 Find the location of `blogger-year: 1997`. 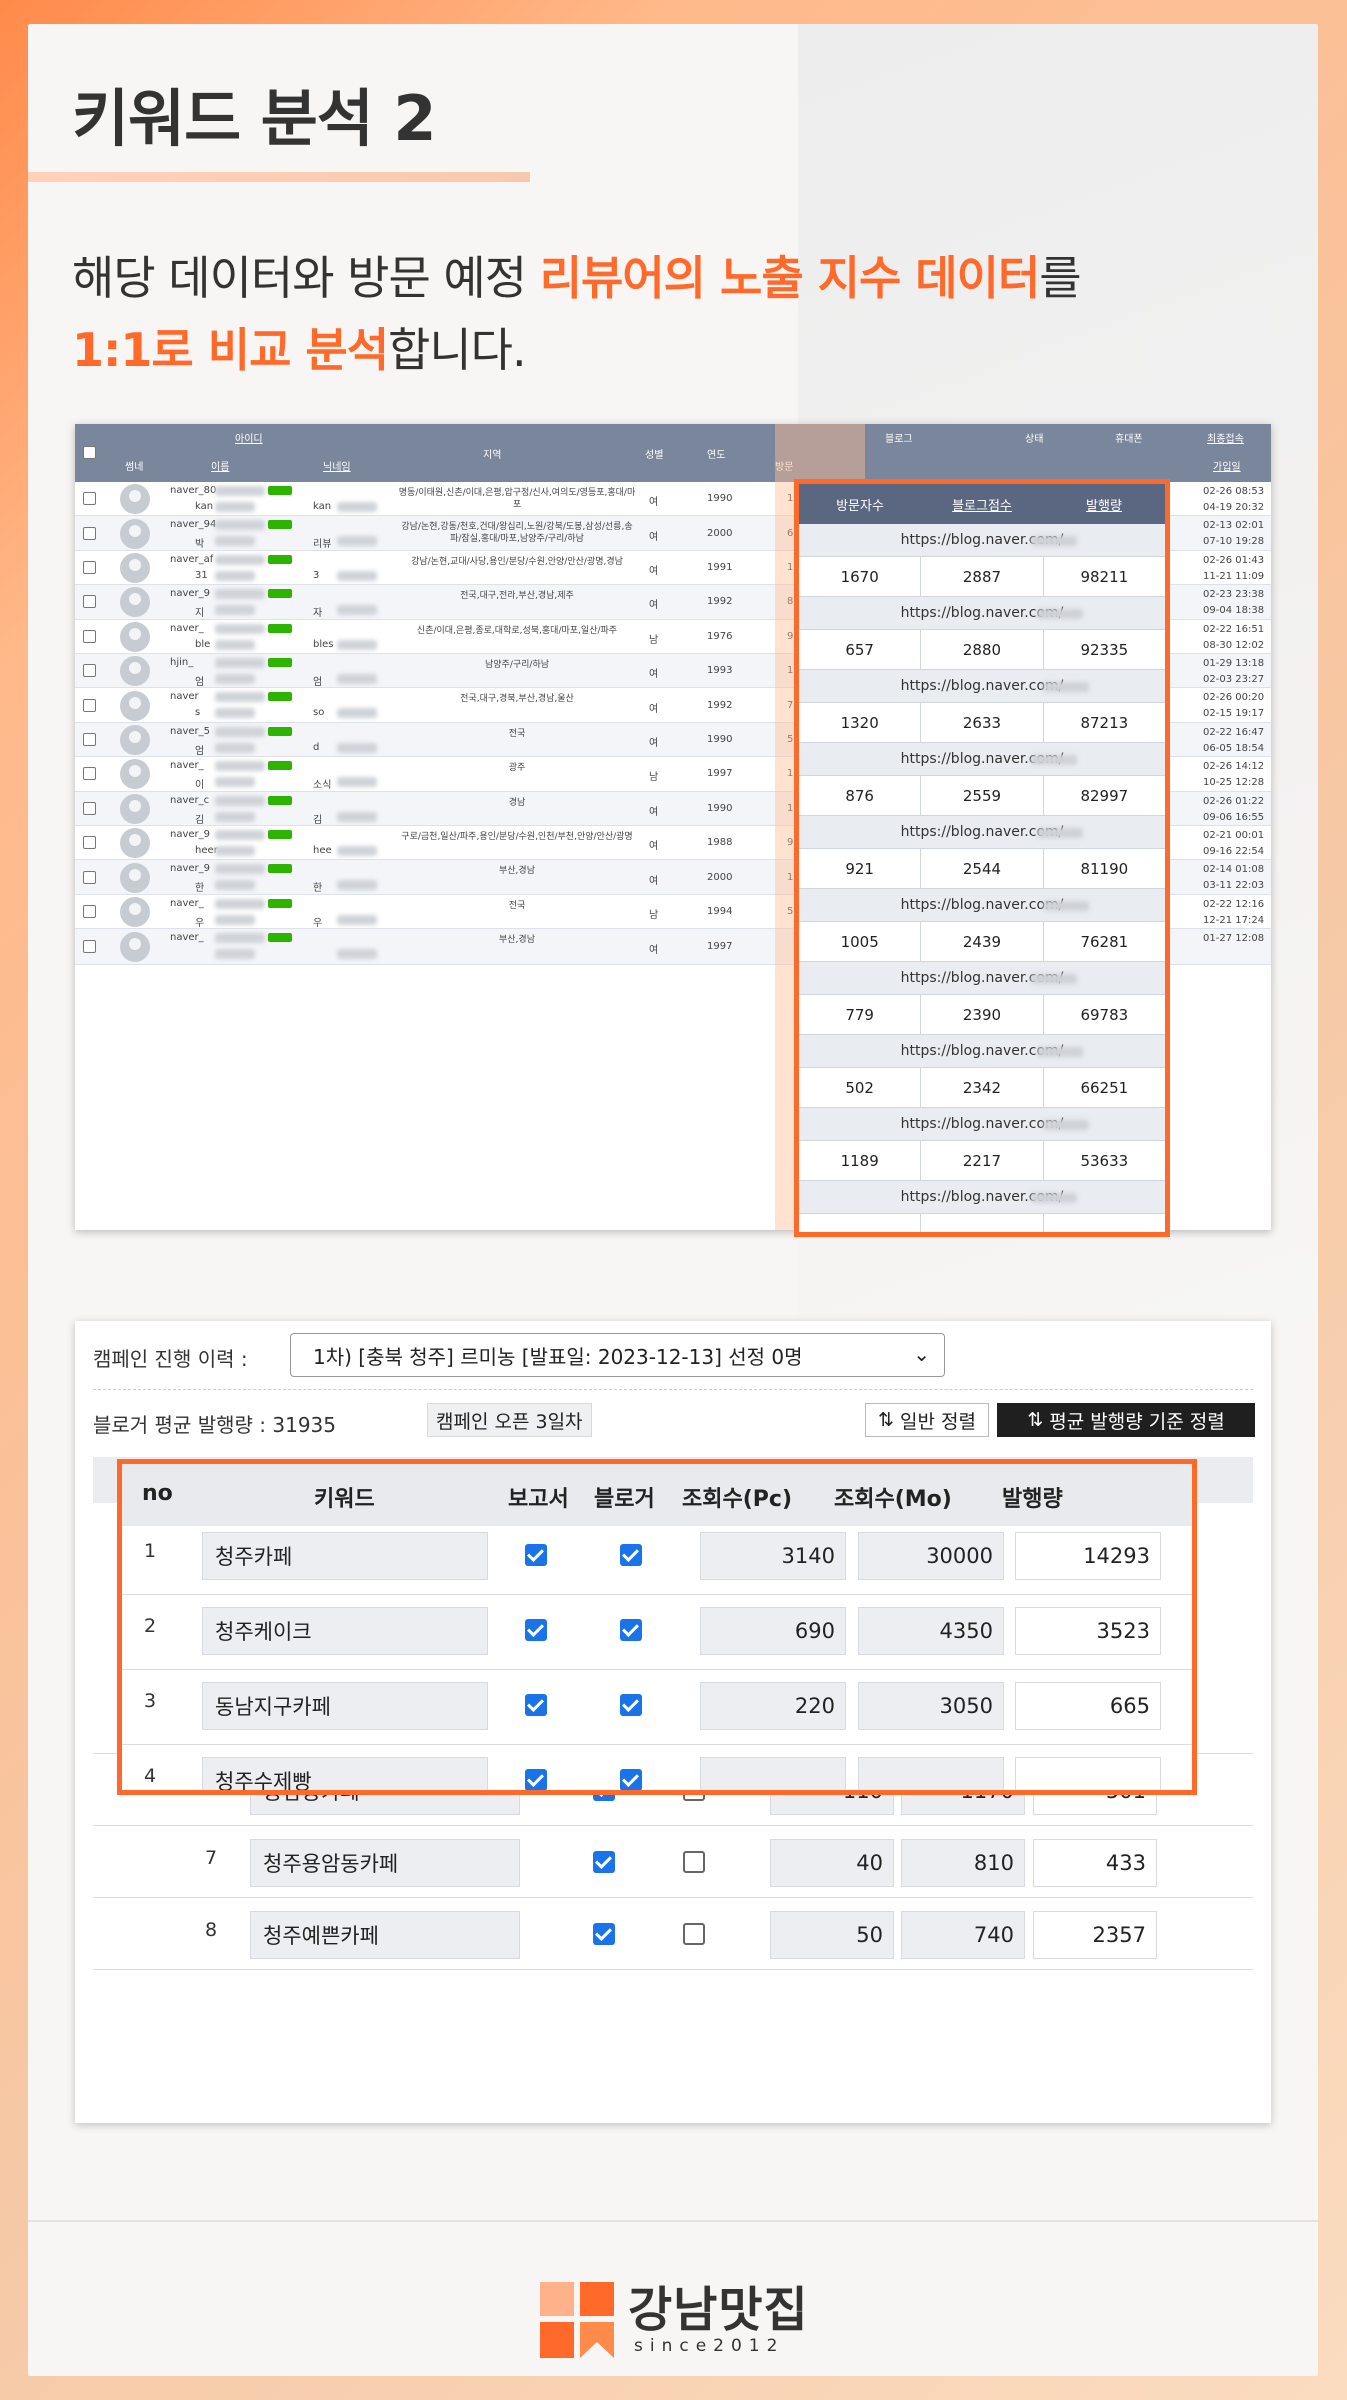

blogger-year: 1997 is located at coordinates (720, 947).